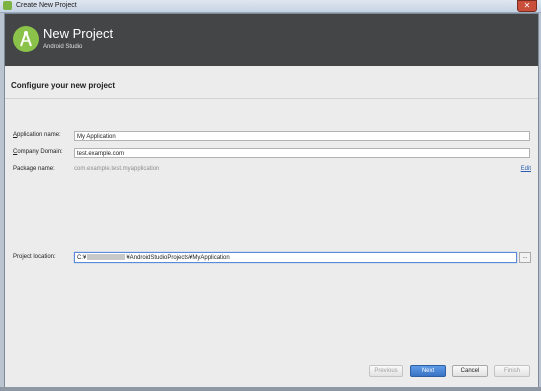 The image size is (541, 391). I want to click on section-title: Configure your new project, so click(63, 85).